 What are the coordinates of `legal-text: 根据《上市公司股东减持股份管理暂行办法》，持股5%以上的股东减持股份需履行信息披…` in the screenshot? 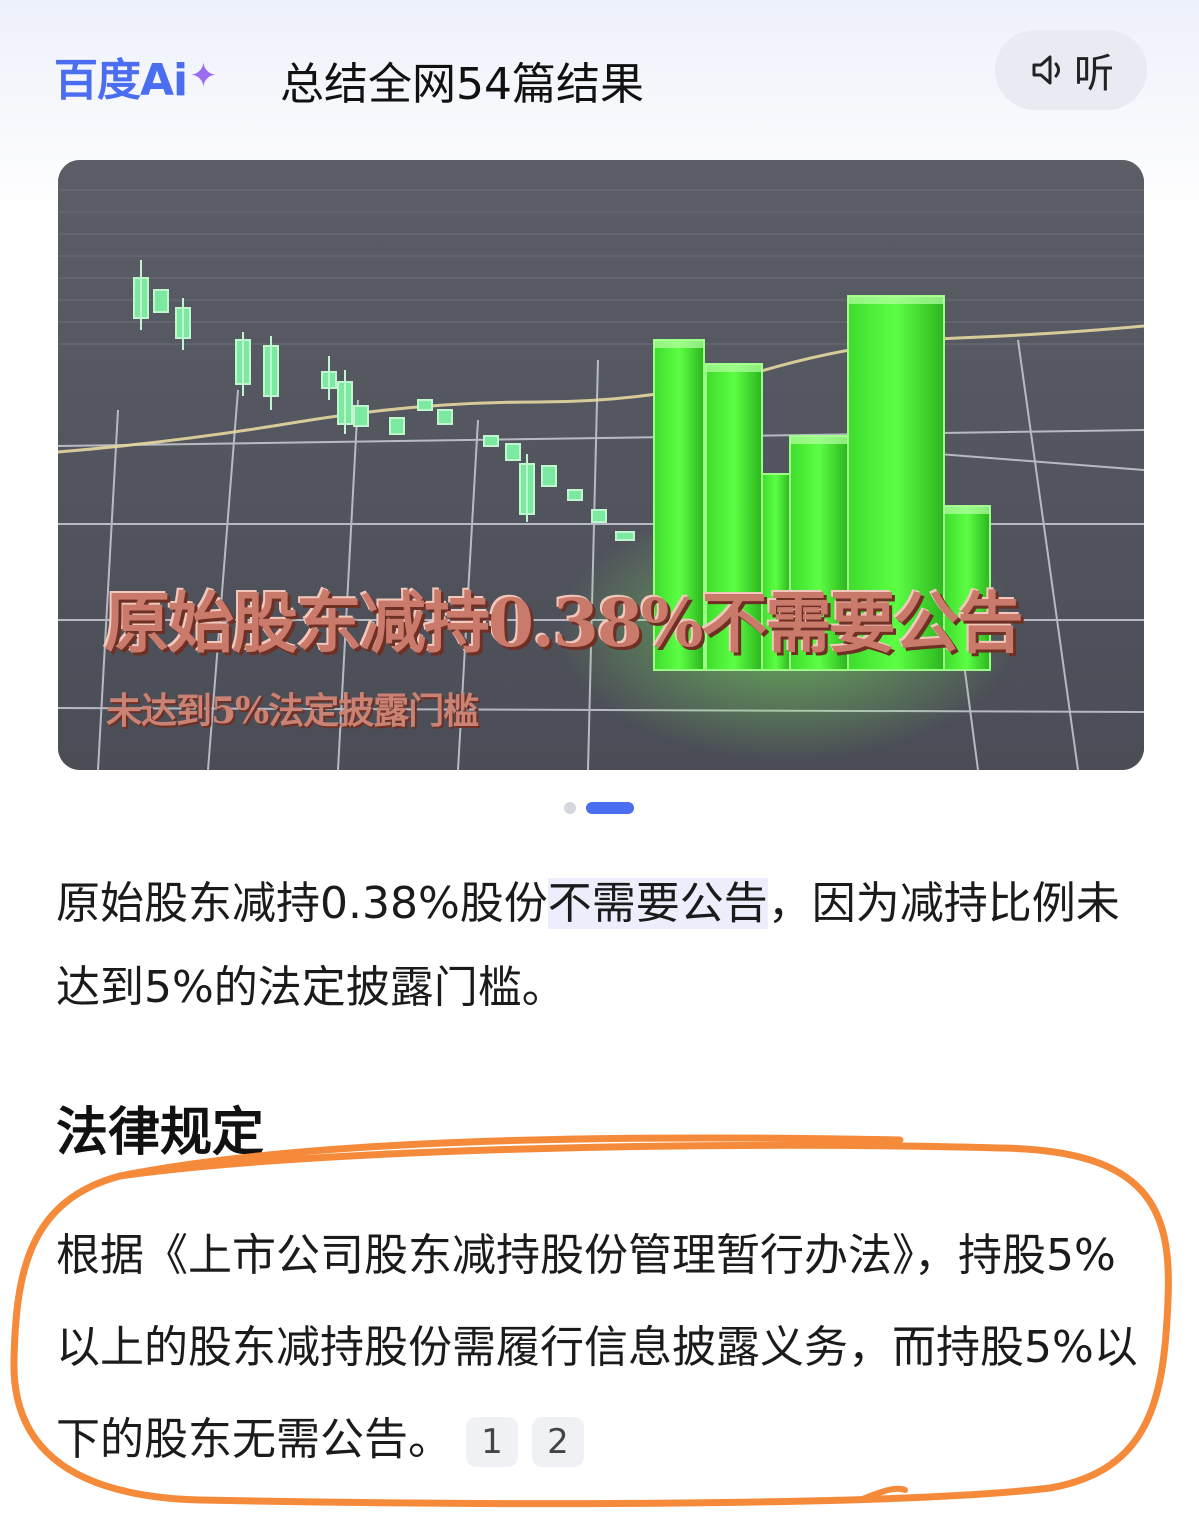 It's located at (597, 1347).